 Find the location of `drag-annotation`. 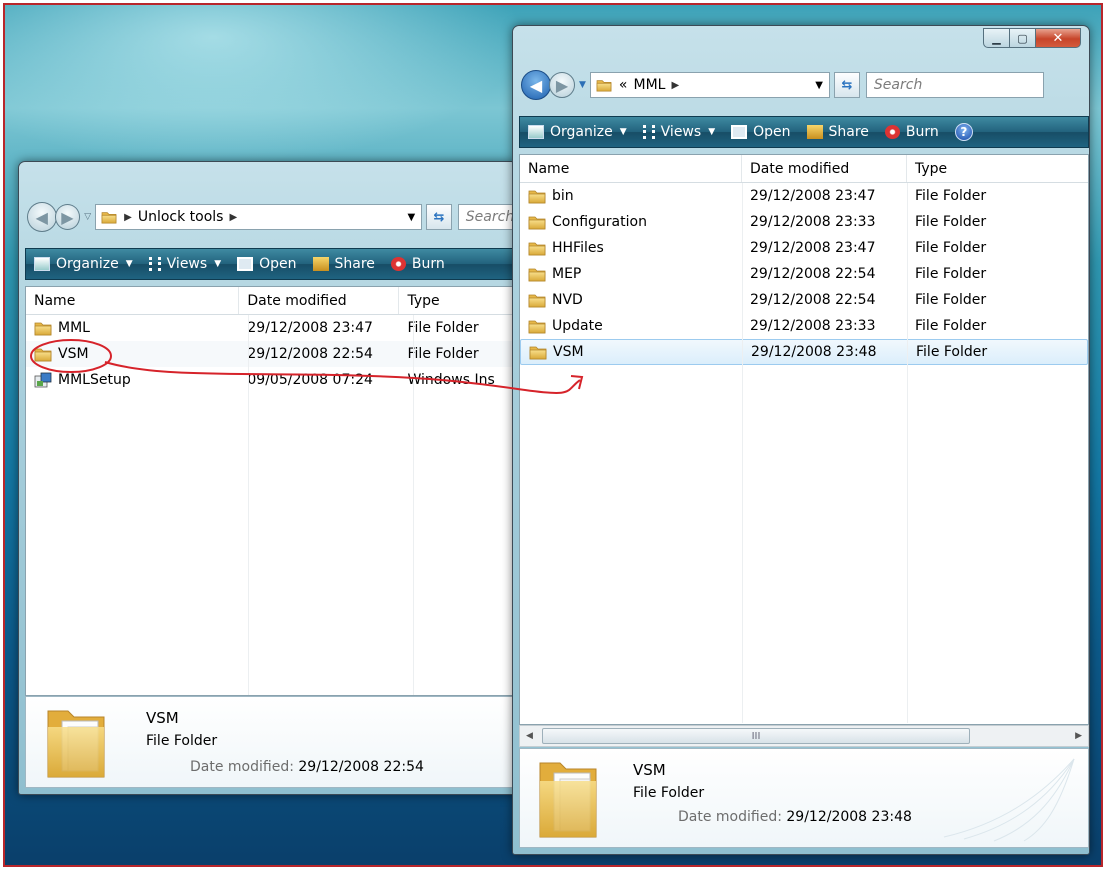

drag-annotation is located at coordinates (307, 366).